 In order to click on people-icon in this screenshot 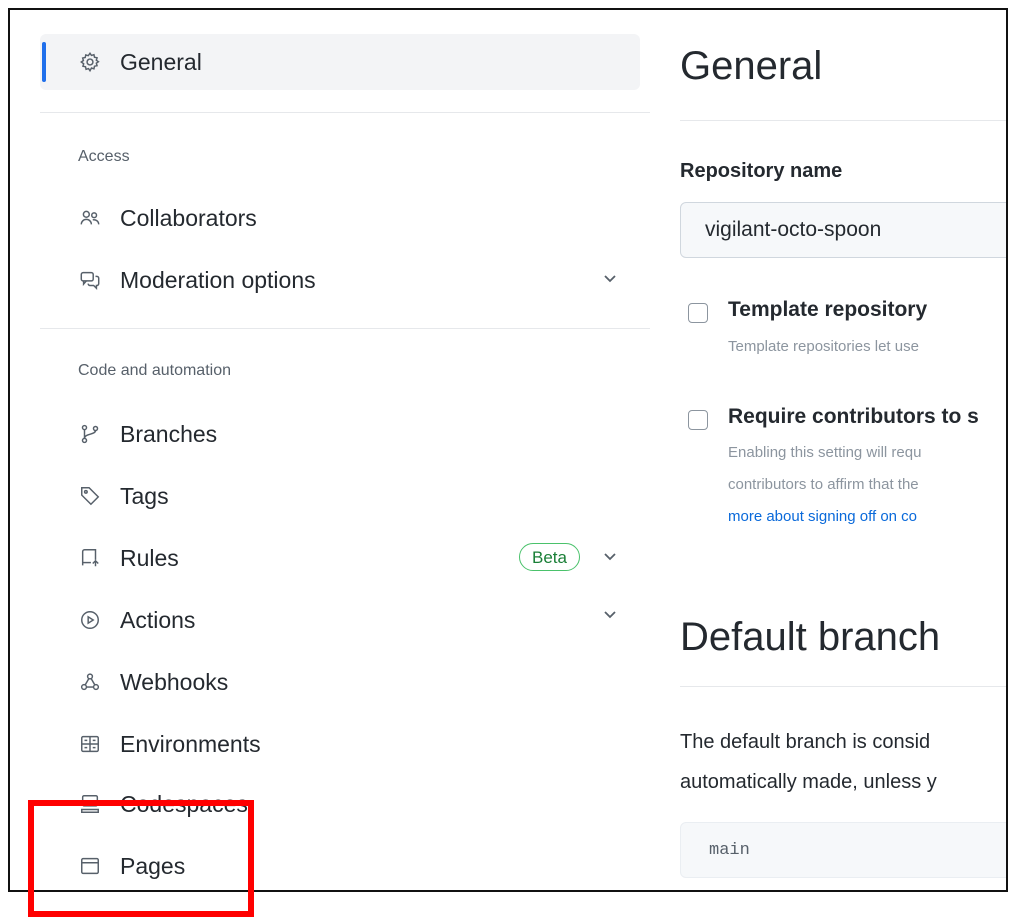, I will do `click(90, 218)`.